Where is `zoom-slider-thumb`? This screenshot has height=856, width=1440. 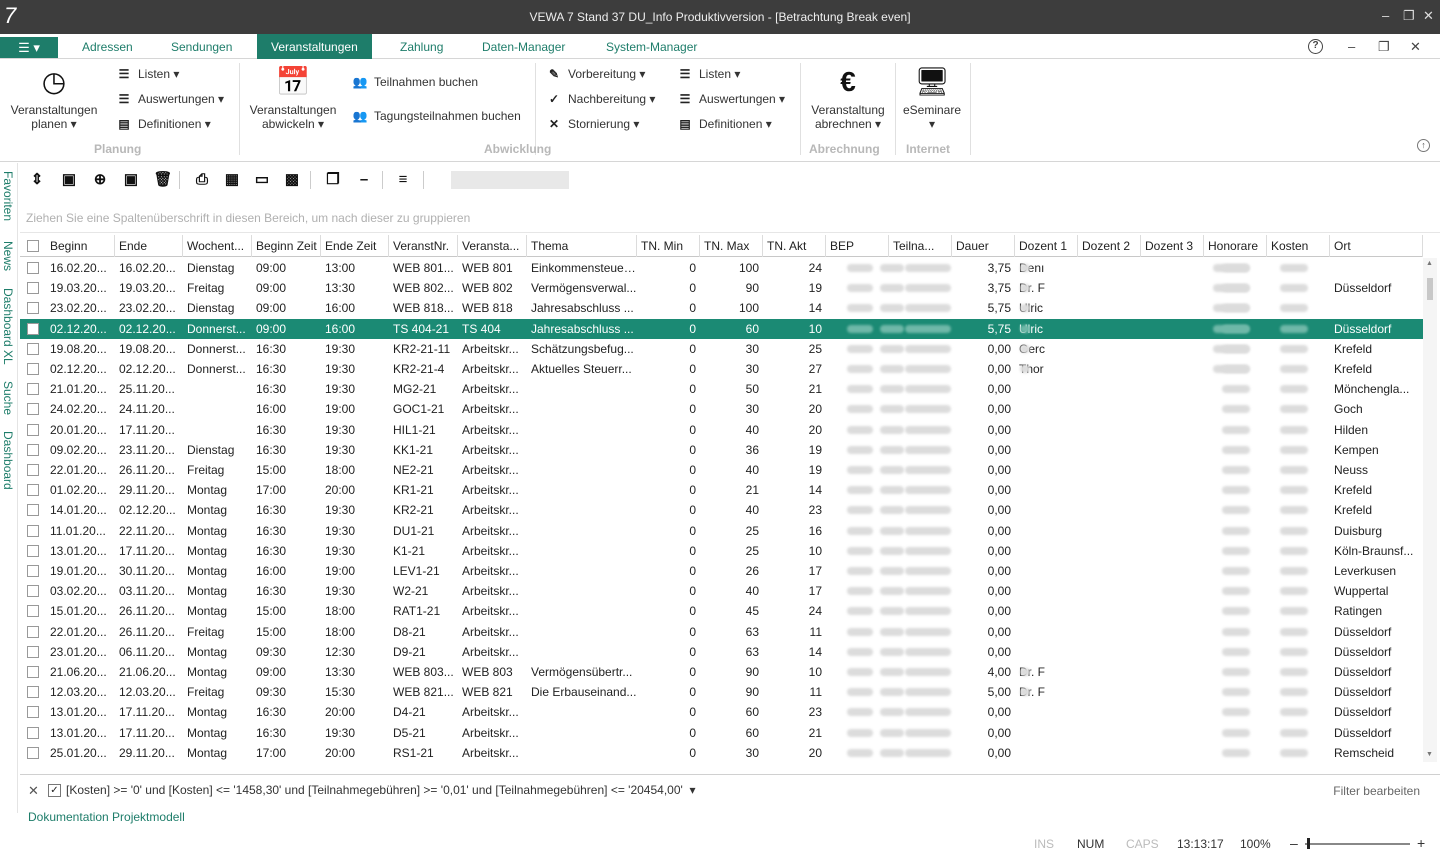
zoom-slider-thumb is located at coordinates (1308, 843).